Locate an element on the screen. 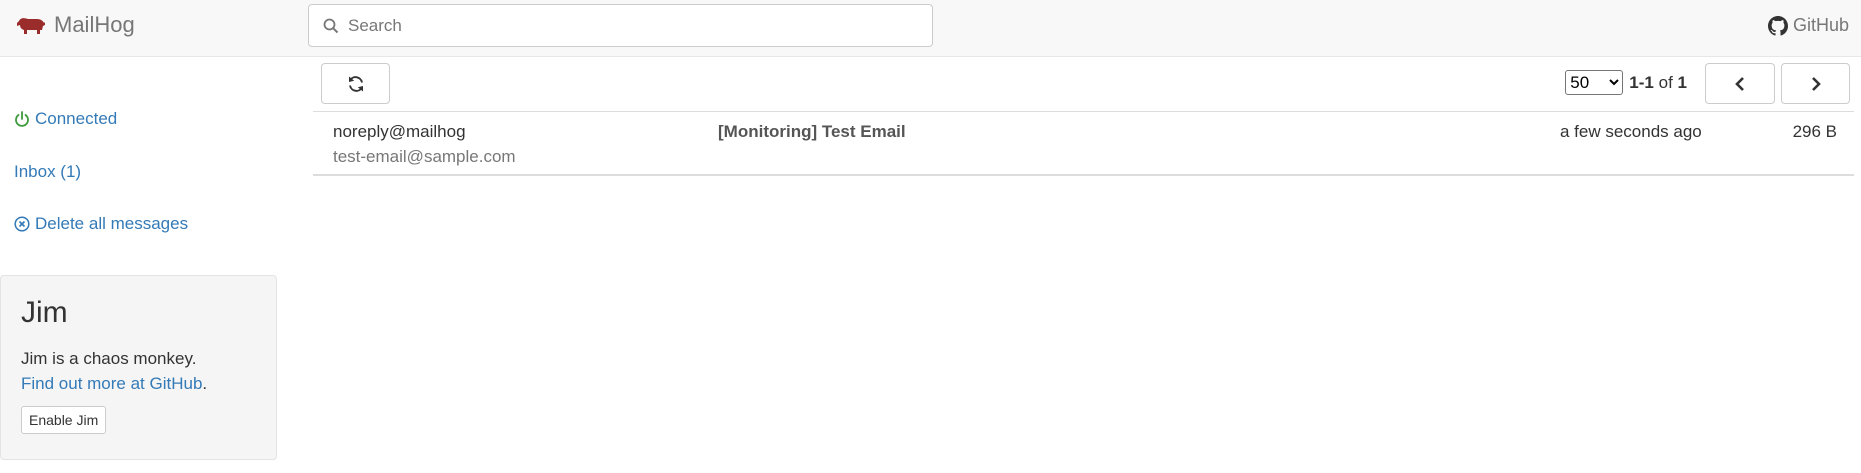  connection-status: Connected is located at coordinates (65, 119).